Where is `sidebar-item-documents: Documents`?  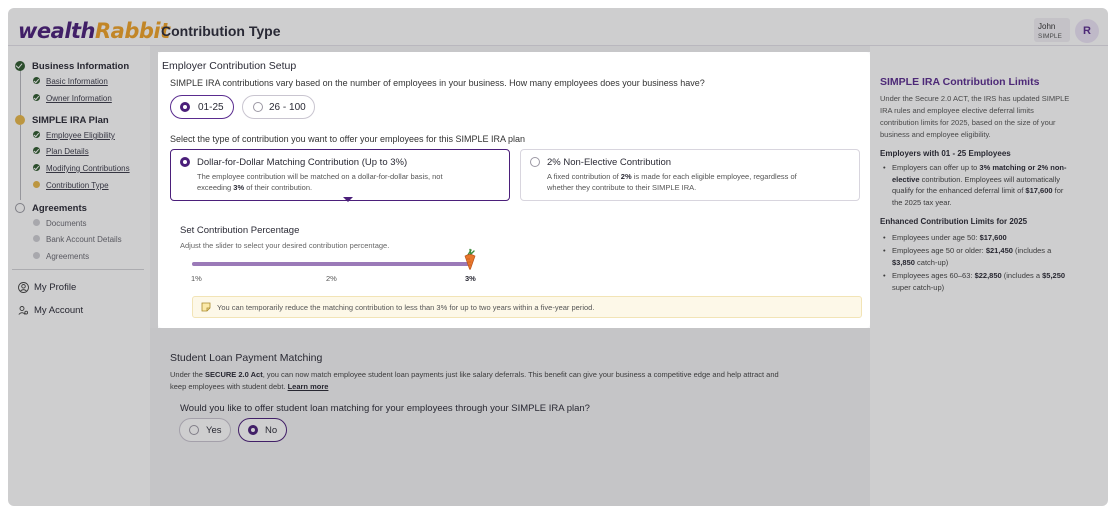 sidebar-item-documents: Documents is located at coordinates (66, 223).